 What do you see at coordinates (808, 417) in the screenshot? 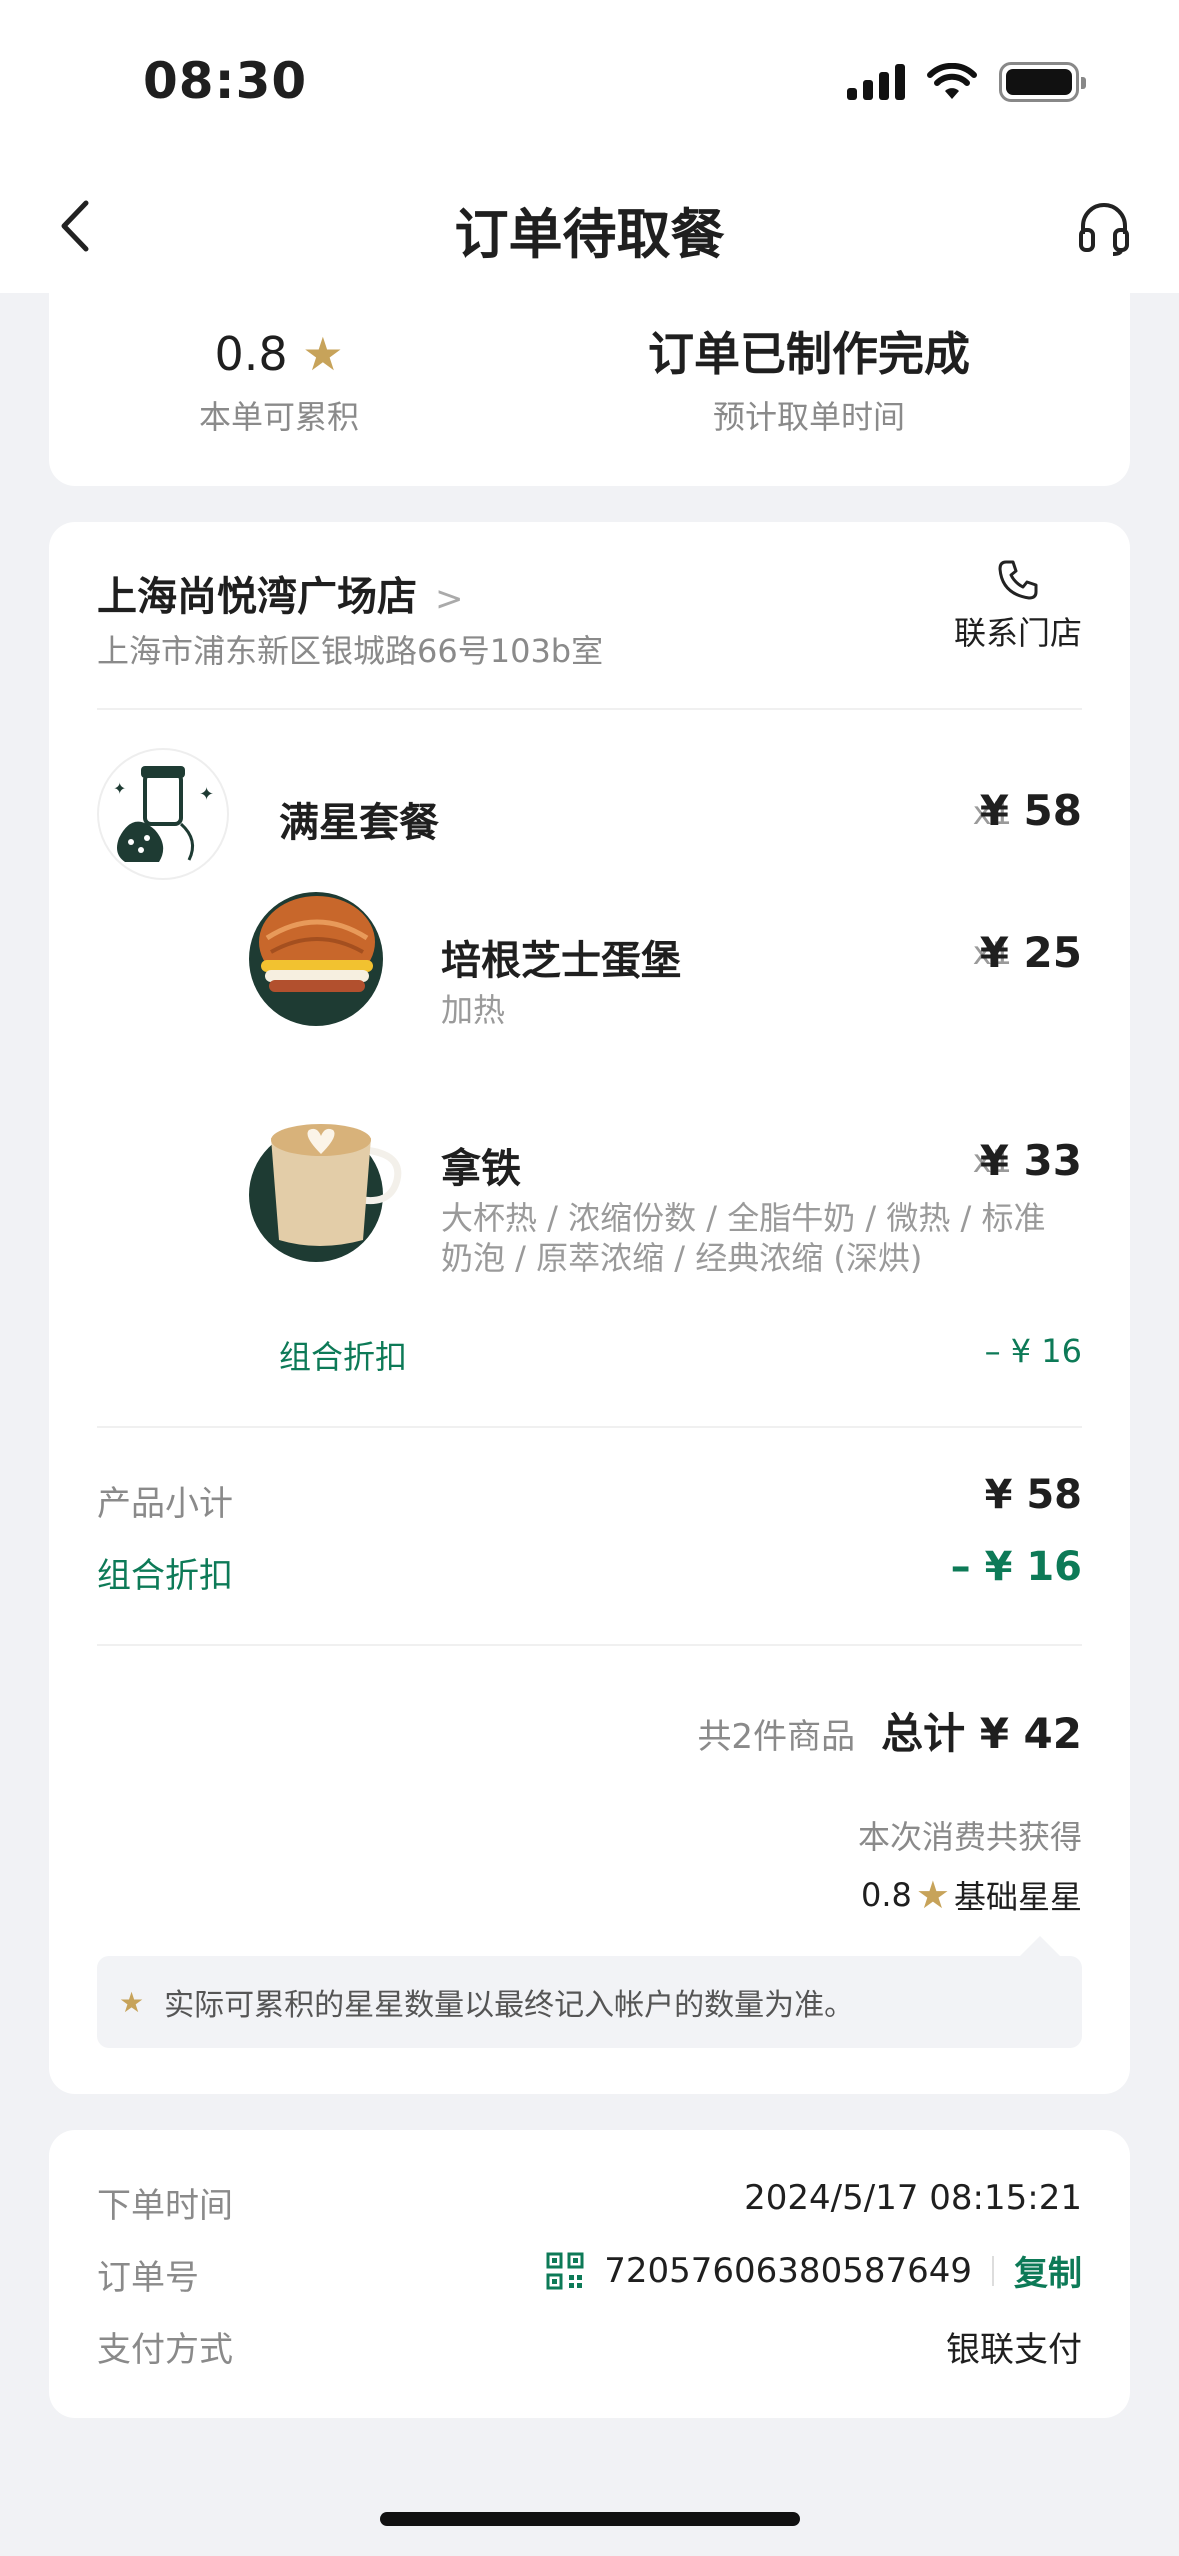
I see `pickup-label: 预计取单时间` at bounding box center [808, 417].